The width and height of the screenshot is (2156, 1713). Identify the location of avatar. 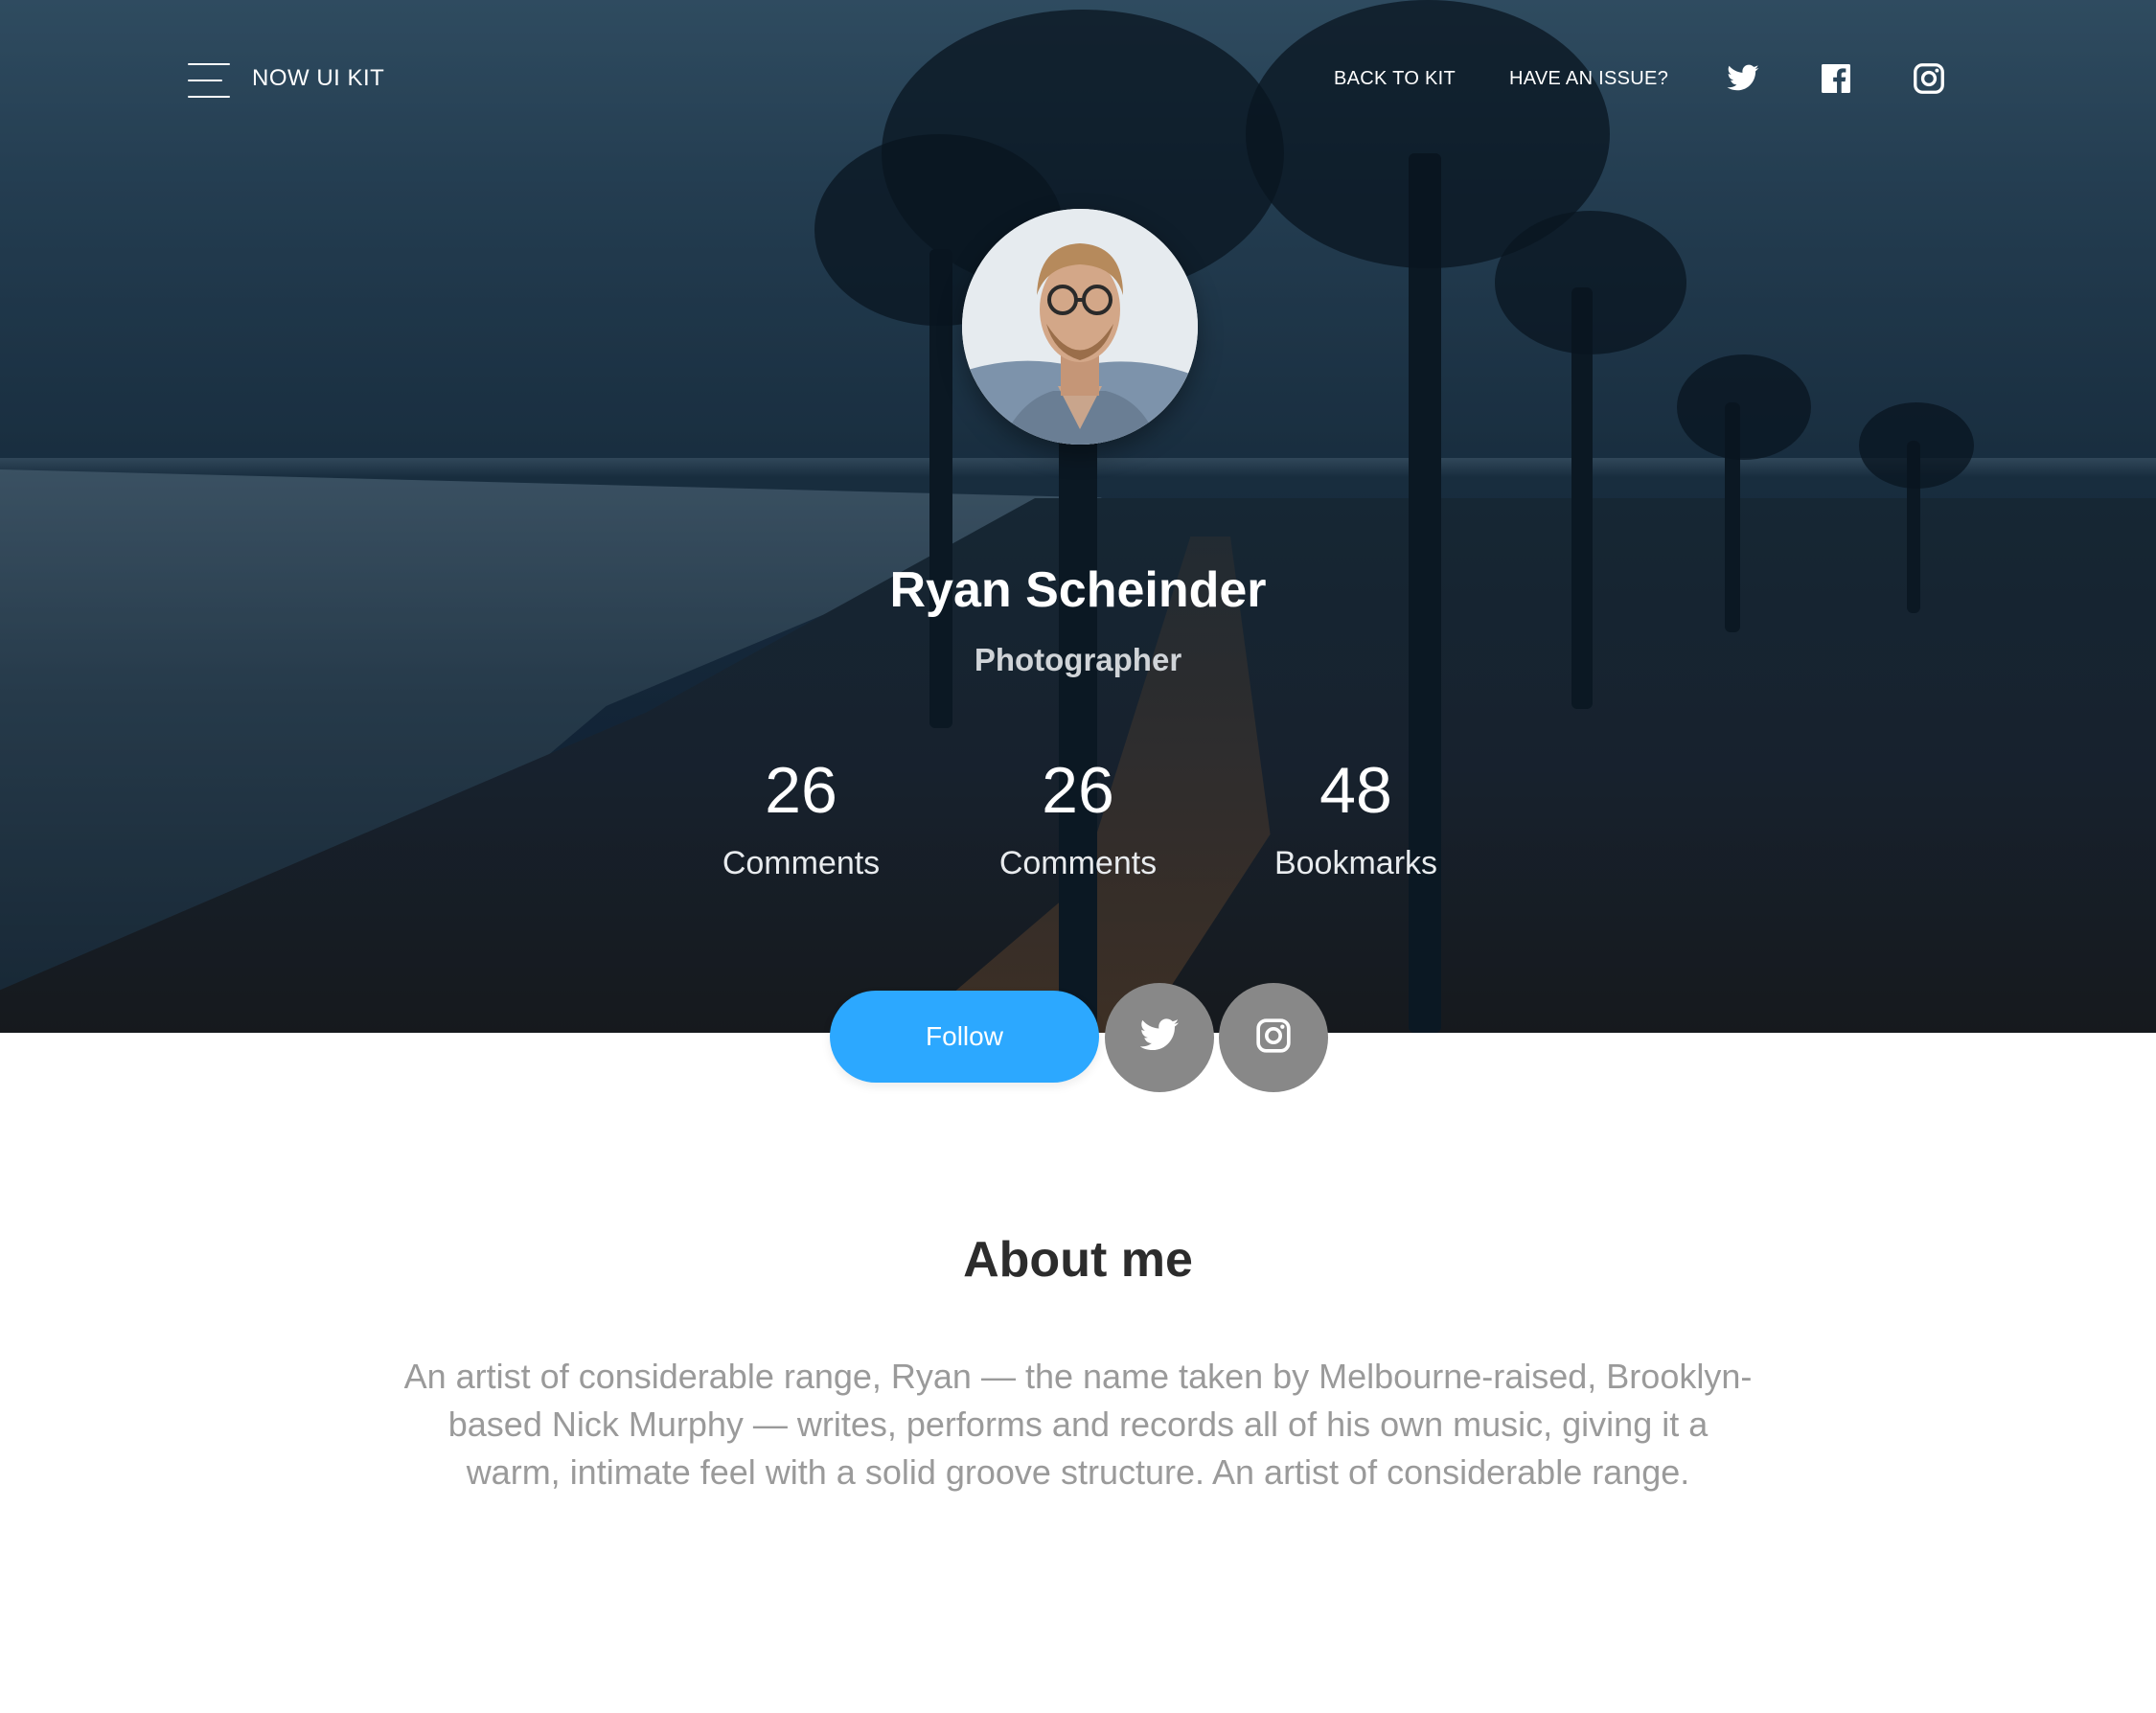
(1080, 327).